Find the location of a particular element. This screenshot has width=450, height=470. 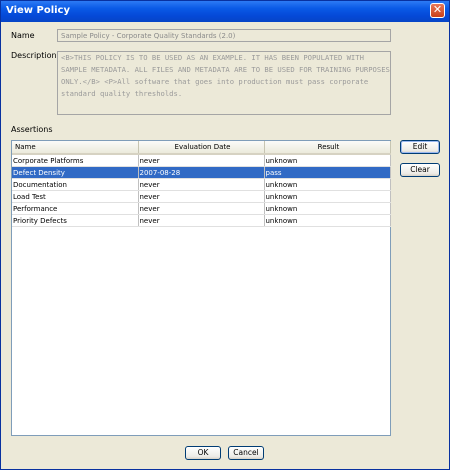

cell-name: Load Test is located at coordinates (75, 196).